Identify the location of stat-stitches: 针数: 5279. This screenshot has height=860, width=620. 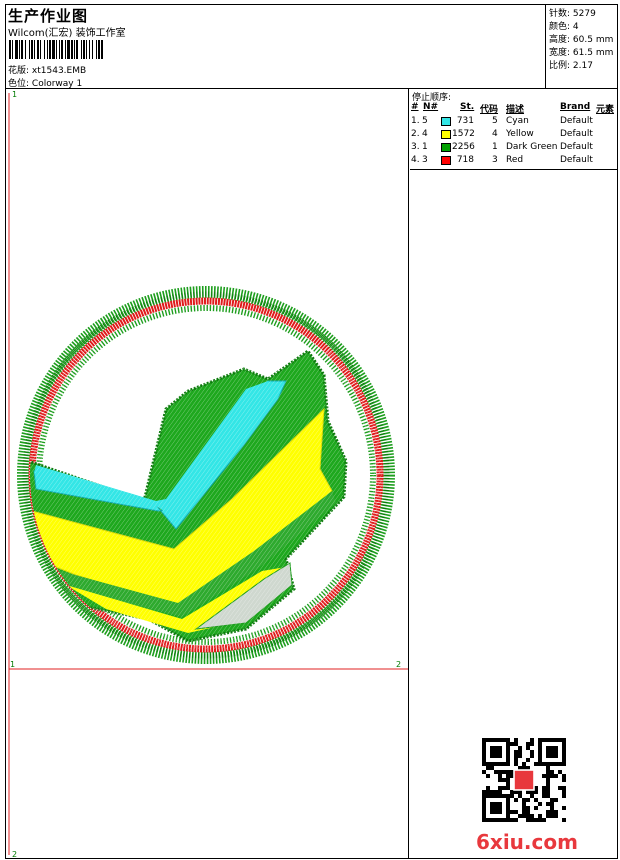
(572, 12).